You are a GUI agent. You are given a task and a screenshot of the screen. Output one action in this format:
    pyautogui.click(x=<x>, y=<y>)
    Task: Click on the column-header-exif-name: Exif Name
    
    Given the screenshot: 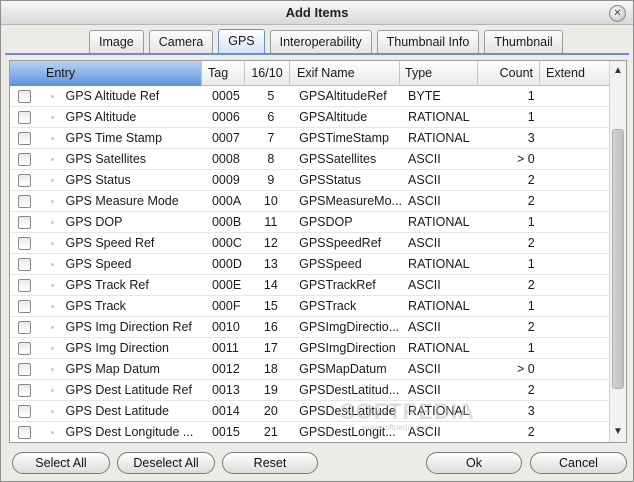 What is the action you would take?
    pyautogui.click(x=345, y=73)
    